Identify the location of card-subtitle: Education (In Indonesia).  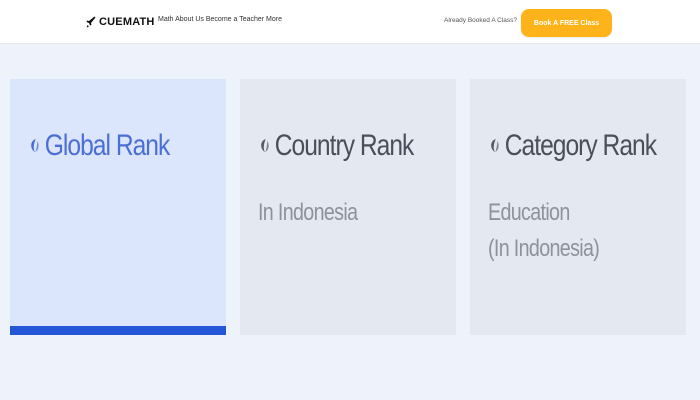
(544, 231).